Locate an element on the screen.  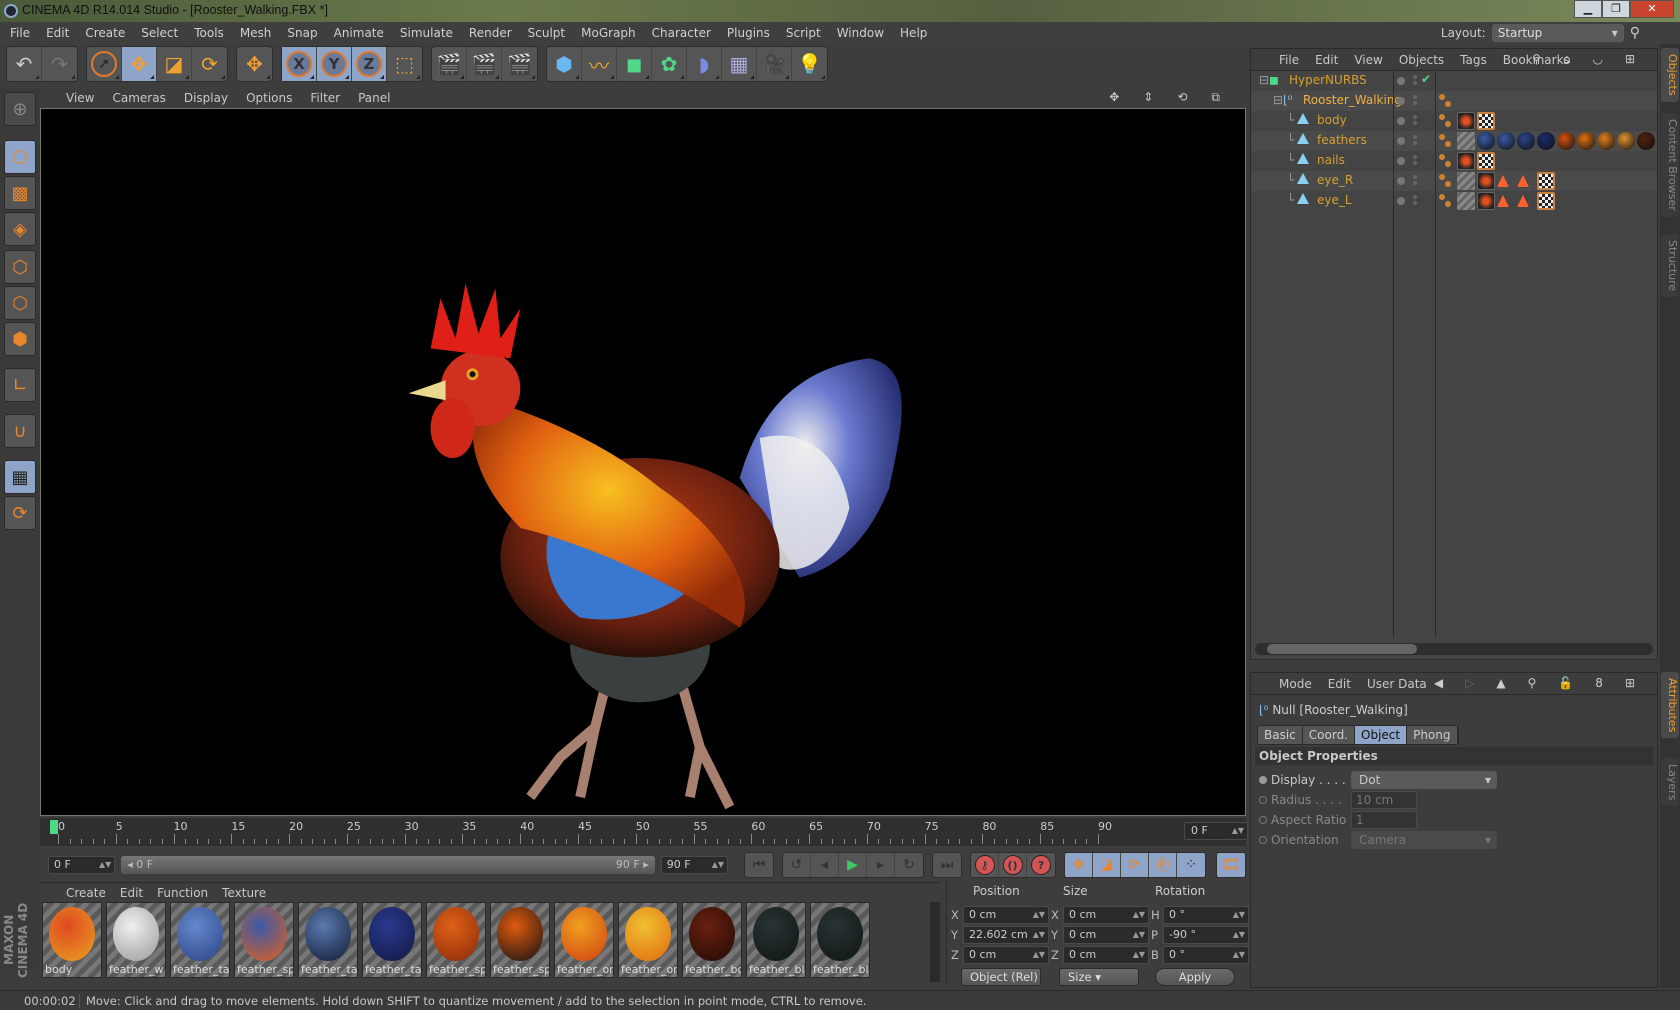
object-row: └ eye_R is located at coordinates (1454, 181).